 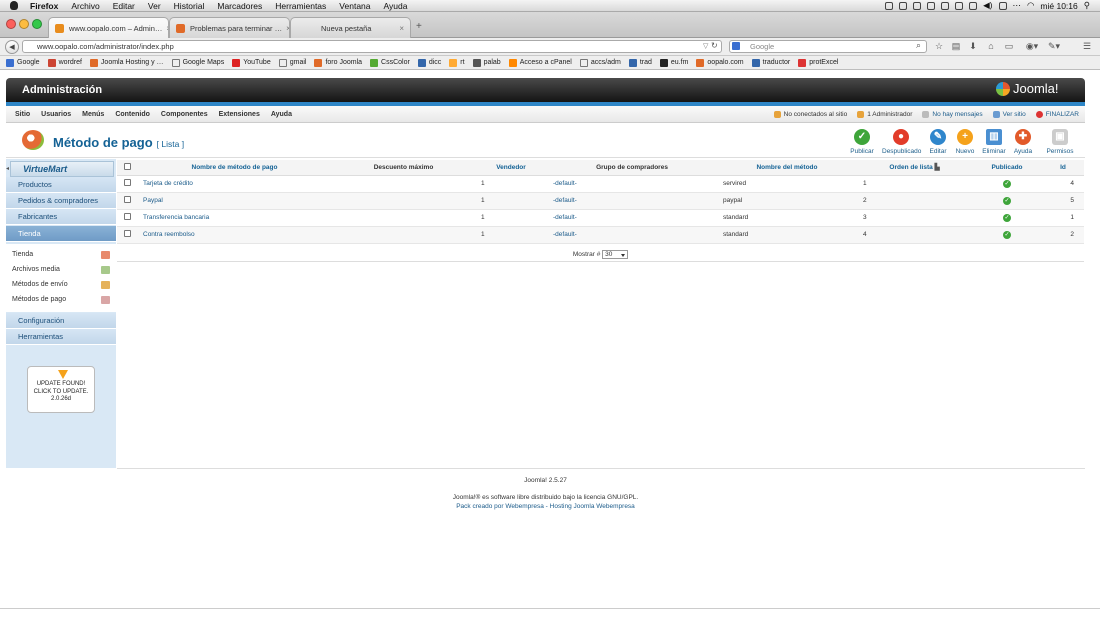 What do you see at coordinates (965, 142) in the screenshot?
I see `new-button: + Nuevo` at bounding box center [965, 142].